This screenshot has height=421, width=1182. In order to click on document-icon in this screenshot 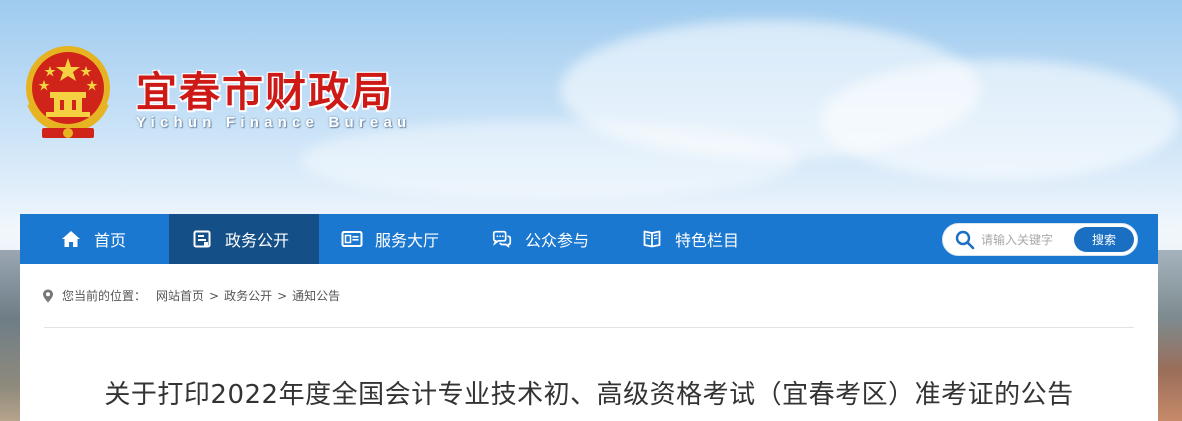, I will do `click(202, 239)`.